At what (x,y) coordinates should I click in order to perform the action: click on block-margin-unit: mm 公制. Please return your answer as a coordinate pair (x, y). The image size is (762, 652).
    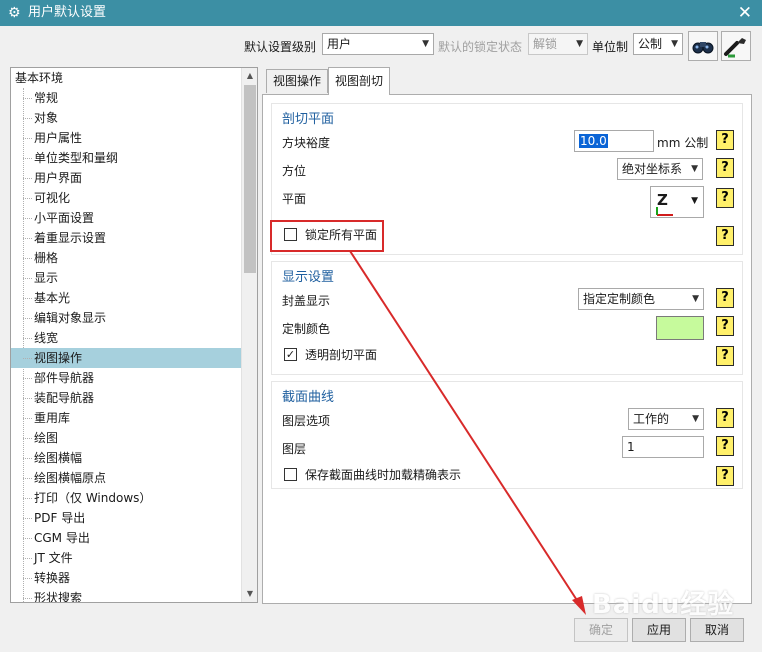
    Looking at the image, I should click on (683, 143).